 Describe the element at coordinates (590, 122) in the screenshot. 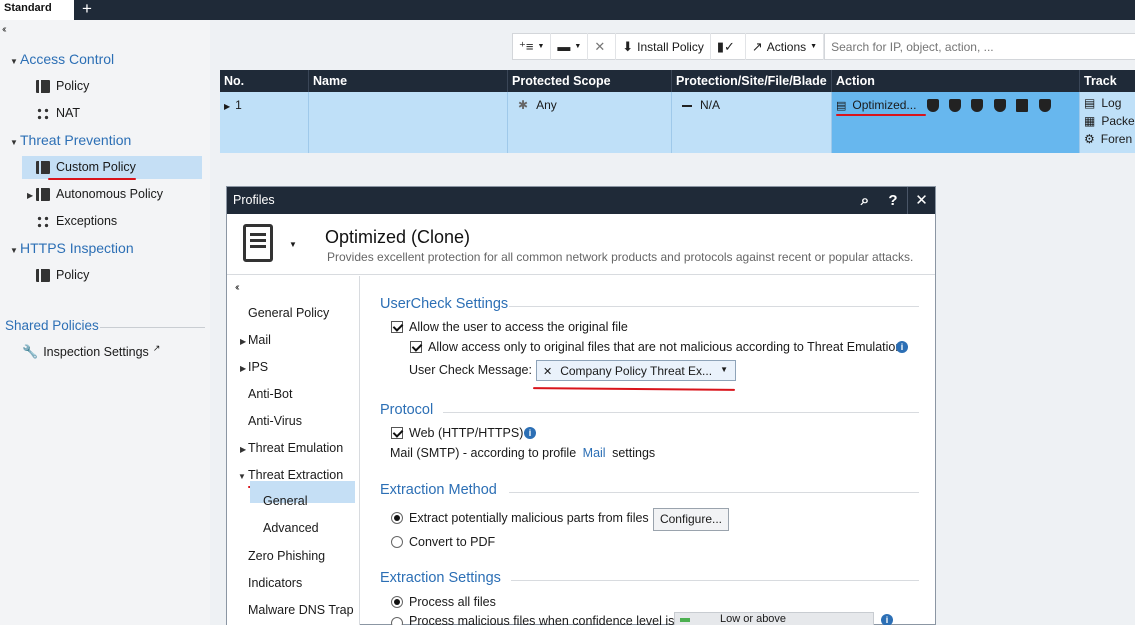

I see `cell-scope: ✱ Any` at that location.